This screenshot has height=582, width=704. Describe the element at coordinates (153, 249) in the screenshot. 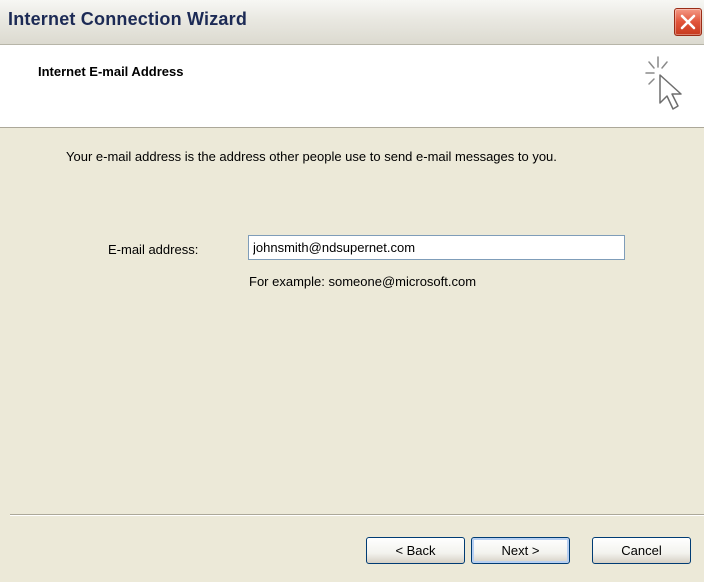

I see `email-label: E-mail address:` at that location.